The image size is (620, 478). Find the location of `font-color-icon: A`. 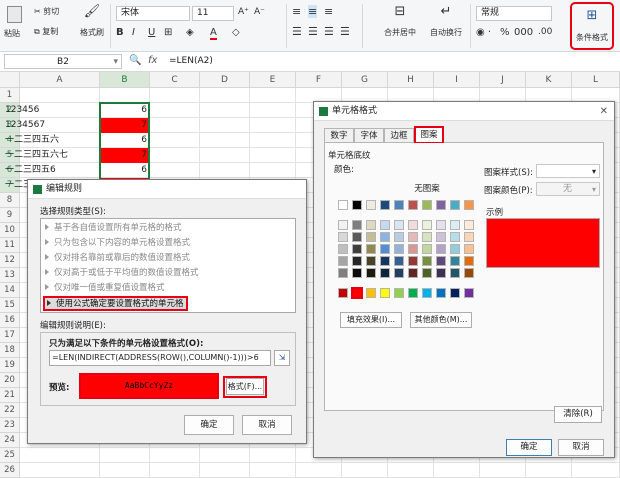

font-color-icon: A is located at coordinates (213, 33).